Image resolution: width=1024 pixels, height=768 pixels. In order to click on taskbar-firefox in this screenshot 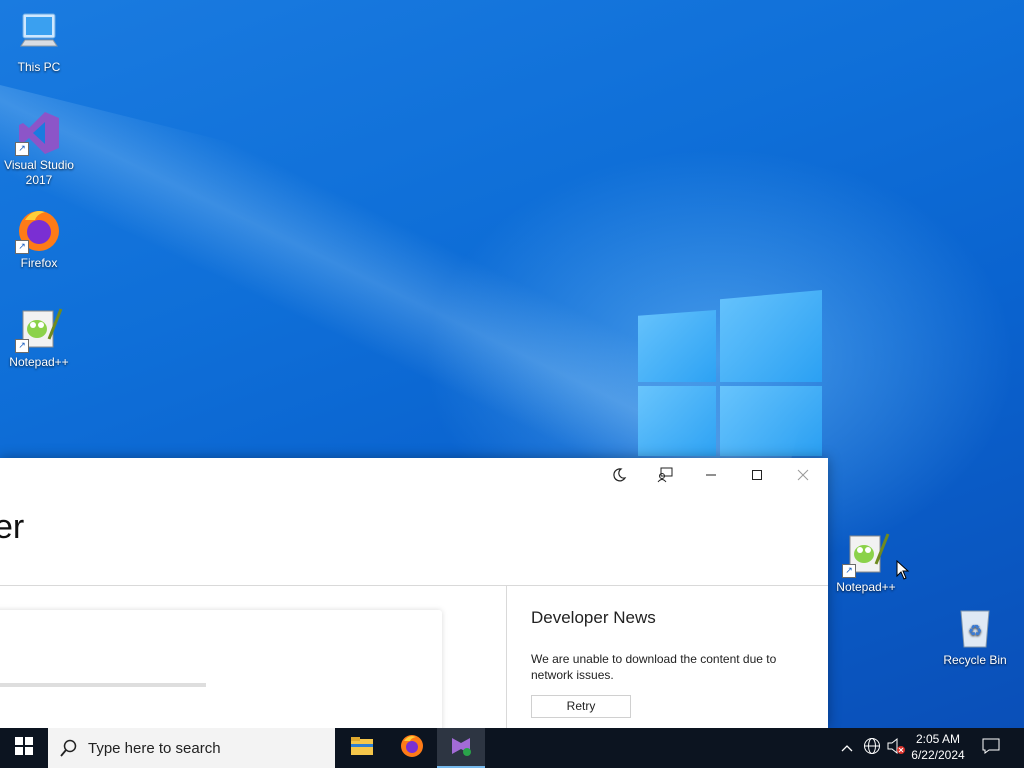, I will do `click(412, 748)`.